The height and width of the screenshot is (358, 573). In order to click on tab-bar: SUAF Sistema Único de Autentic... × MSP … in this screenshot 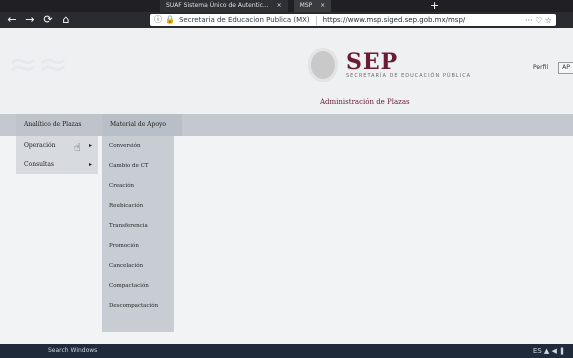, I will do `click(246, 6)`.